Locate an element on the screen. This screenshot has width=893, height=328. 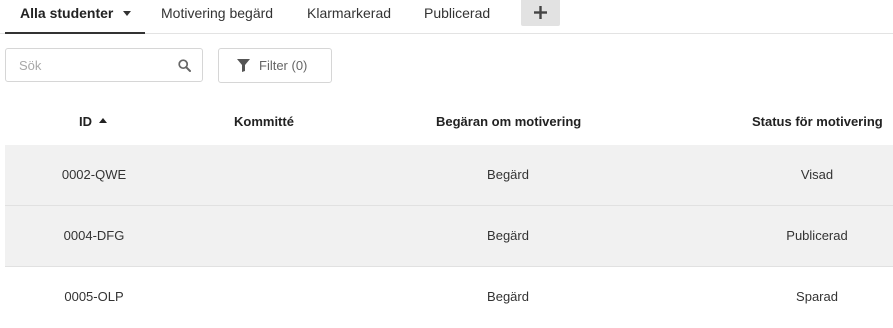
filter-label: Filter (0) is located at coordinates (283, 65).